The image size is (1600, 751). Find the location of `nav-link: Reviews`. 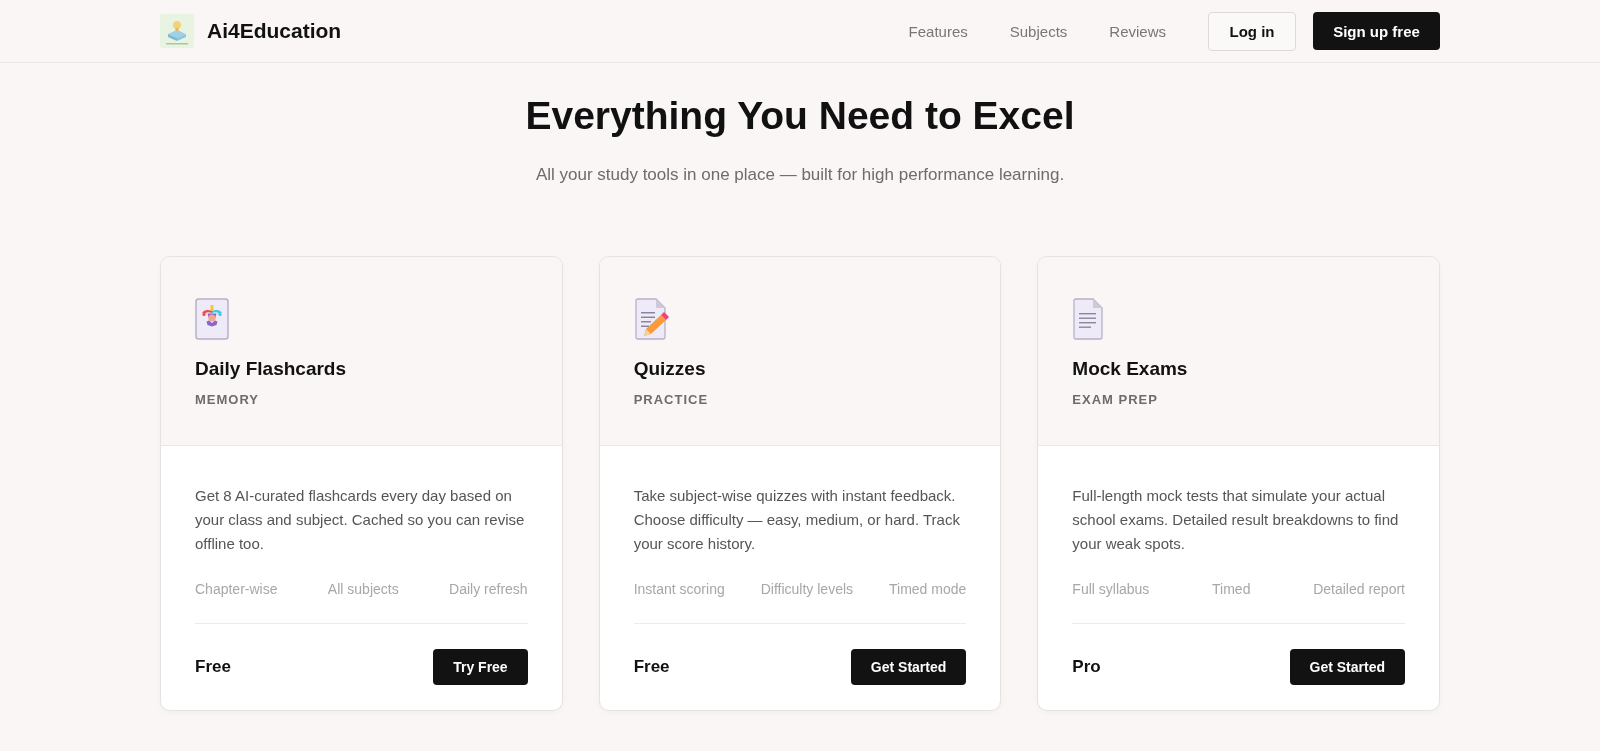

nav-link: Reviews is located at coordinates (1137, 31).